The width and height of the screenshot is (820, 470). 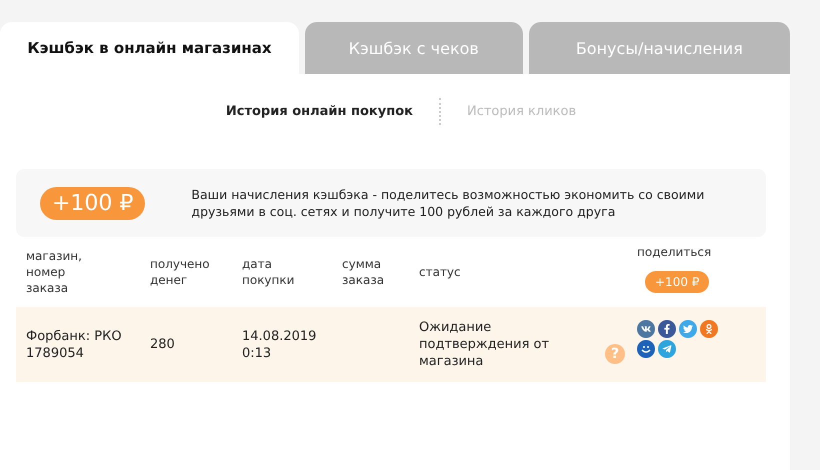 I want to click on tab: Кэшбэк с чеков, so click(x=413, y=48).